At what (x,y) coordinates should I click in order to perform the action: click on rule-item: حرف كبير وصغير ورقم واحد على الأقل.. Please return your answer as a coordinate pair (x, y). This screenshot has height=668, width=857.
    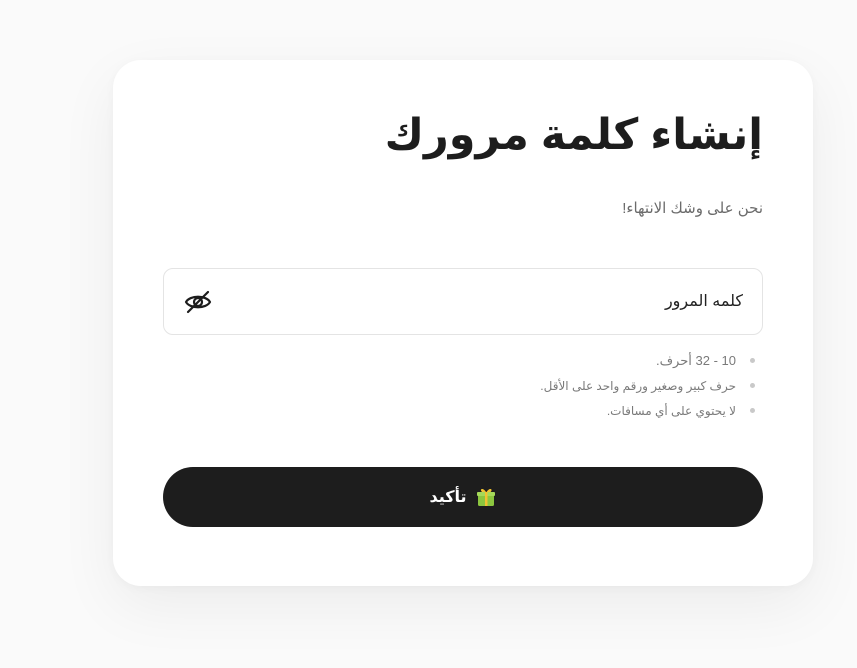
    Looking at the image, I should click on (647, 385).